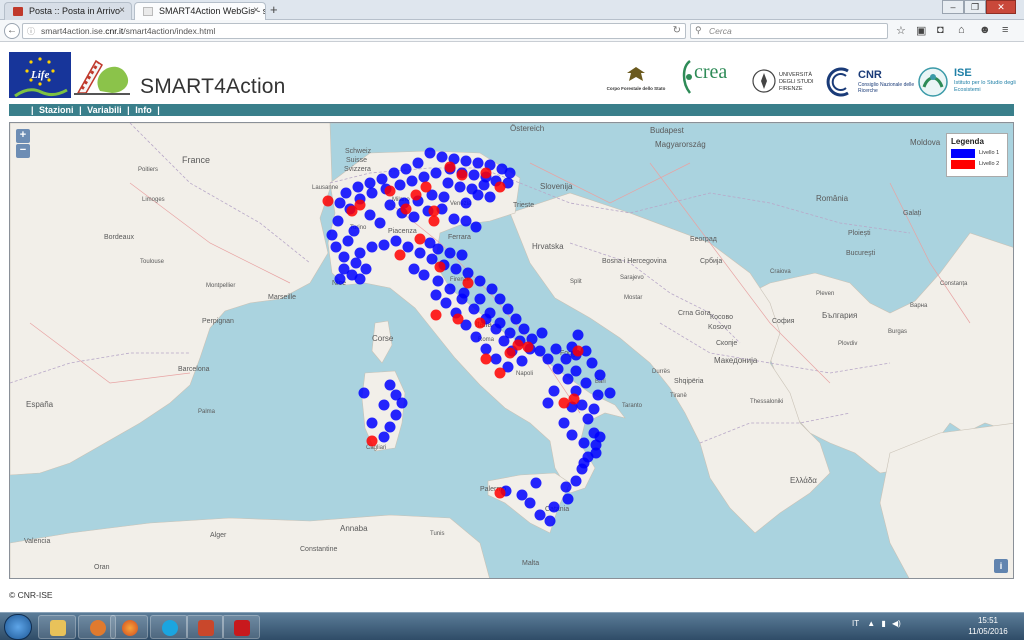 The image size is (1024, 640). Describe the element at coordinates (1005, 30) in the screenshot. I see `menu-icon: ≡` at that location.